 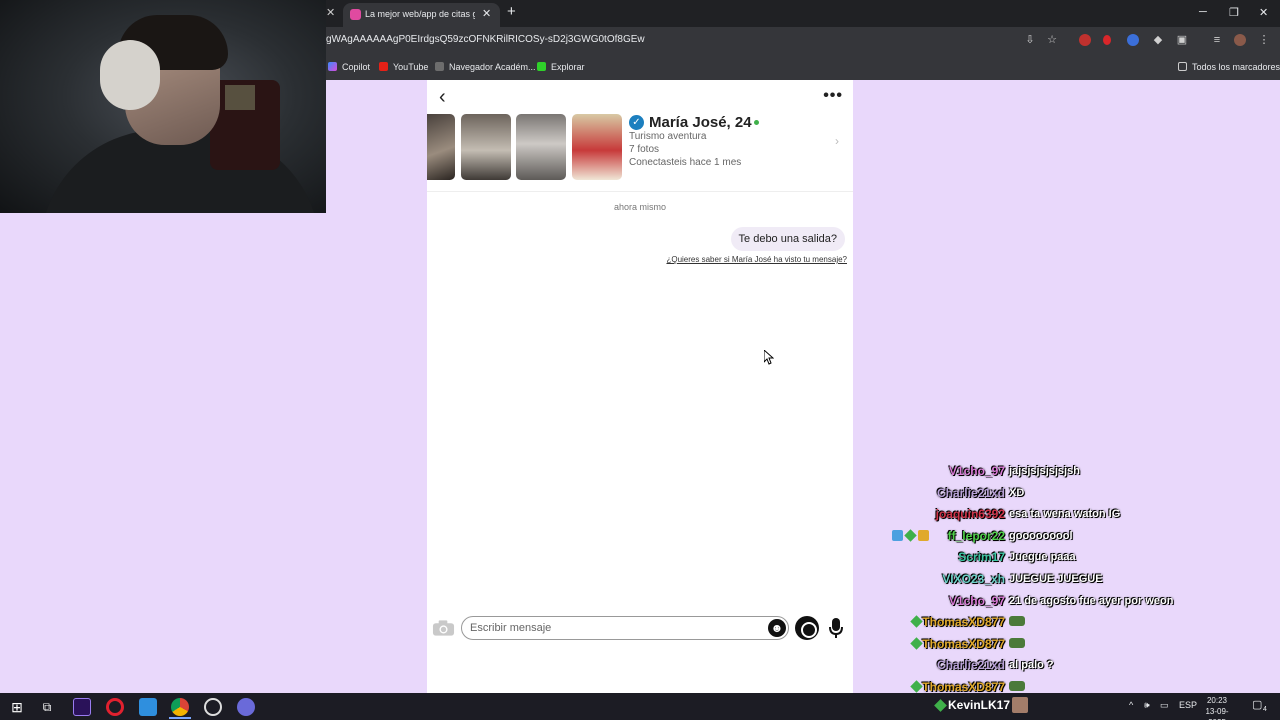 I want to click on online-status-icon, so click(x=756, y=122).